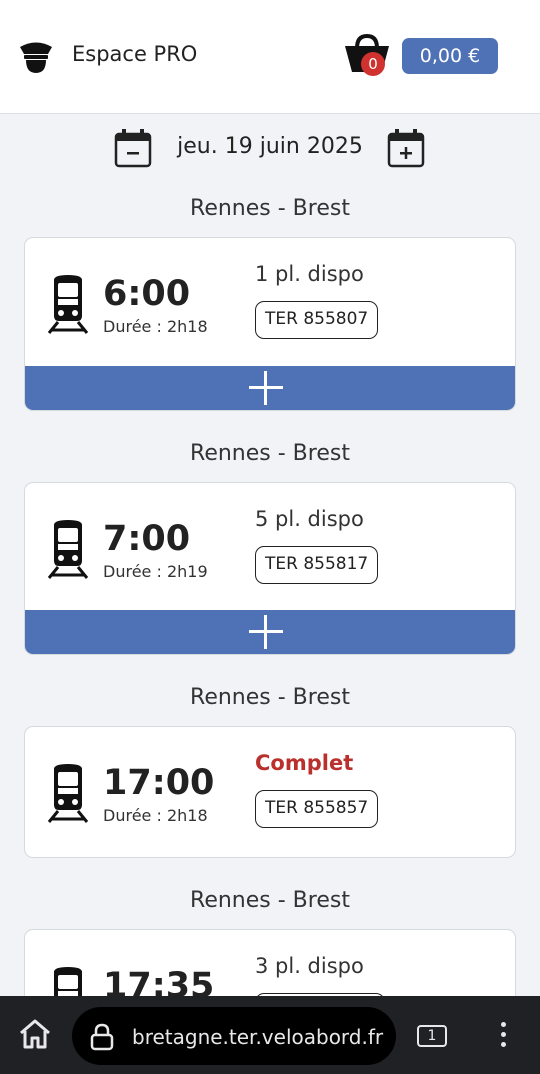  What do you see at coordinates (317, 565) in the screenshot?
I see `train-number-badge: TER 855817` at bounding box center [317, 565].